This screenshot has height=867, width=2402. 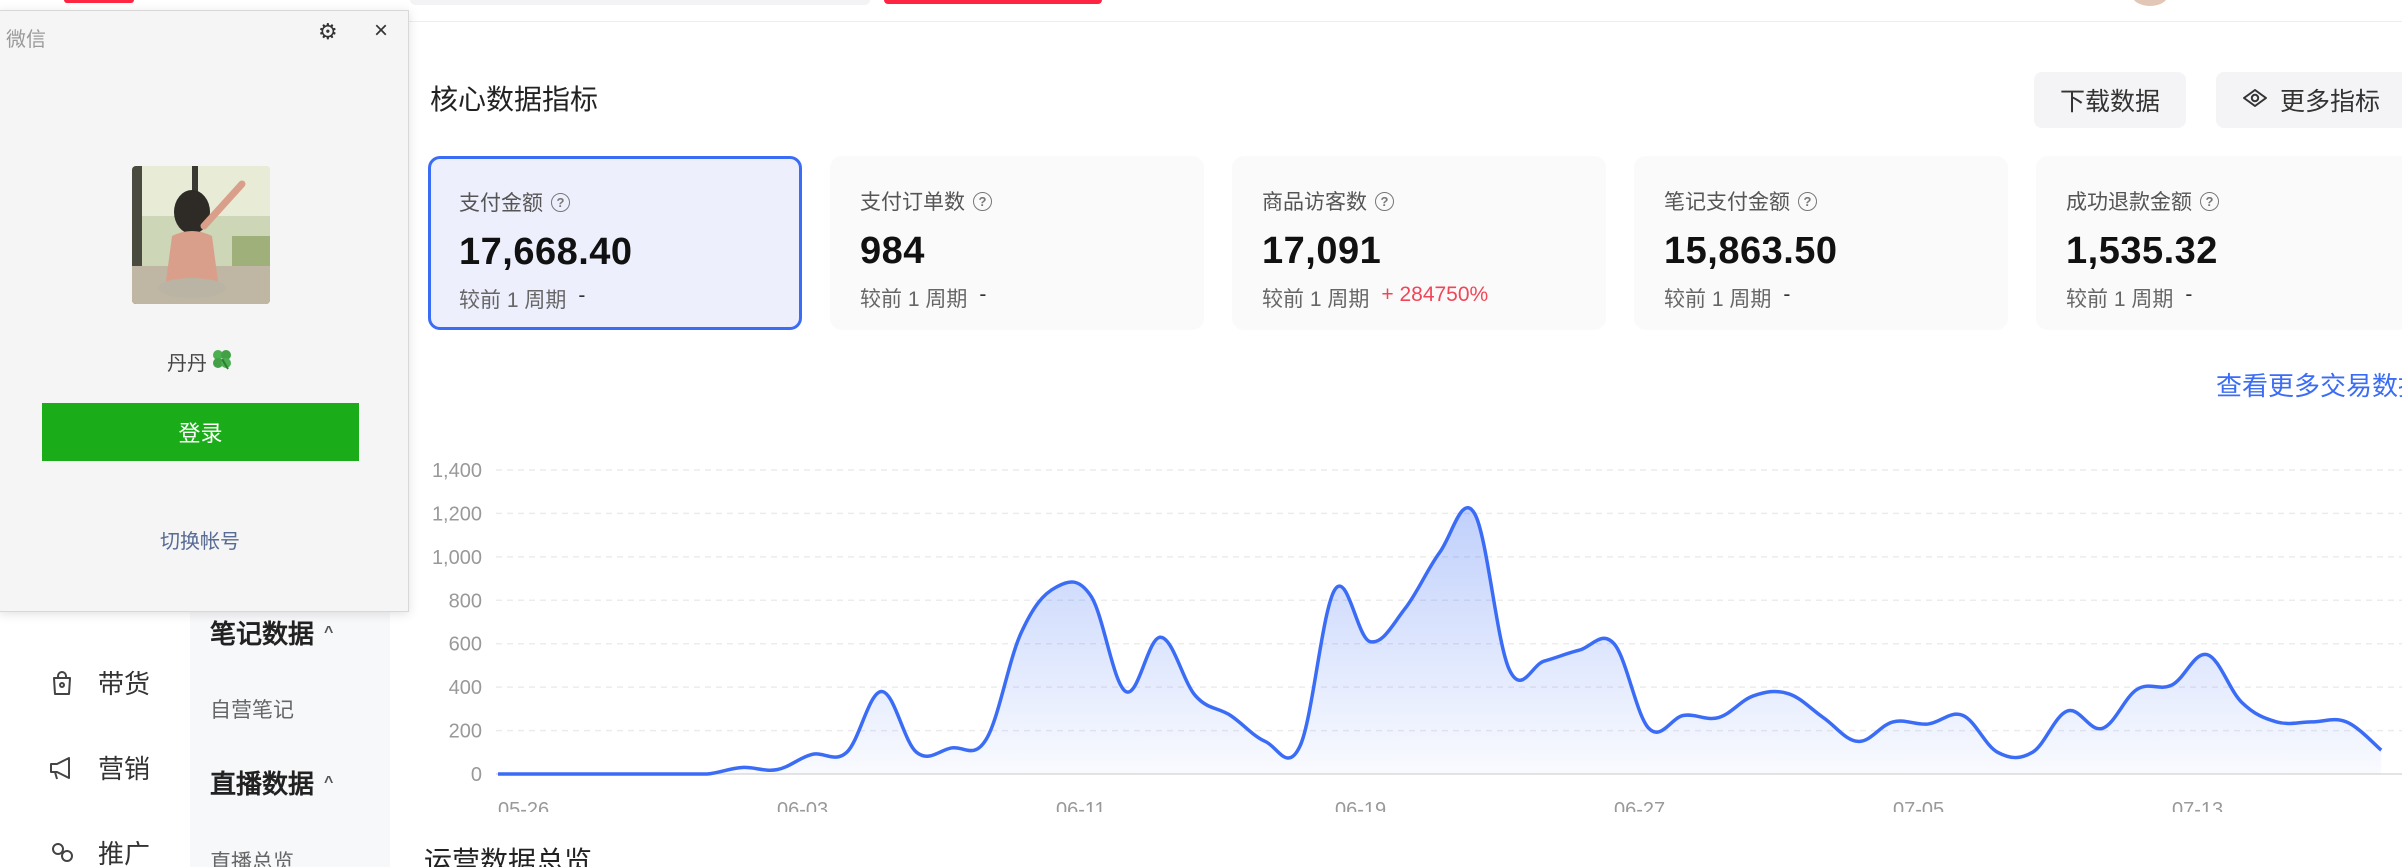 I want to click on search-input, so click(x=640, y=2).